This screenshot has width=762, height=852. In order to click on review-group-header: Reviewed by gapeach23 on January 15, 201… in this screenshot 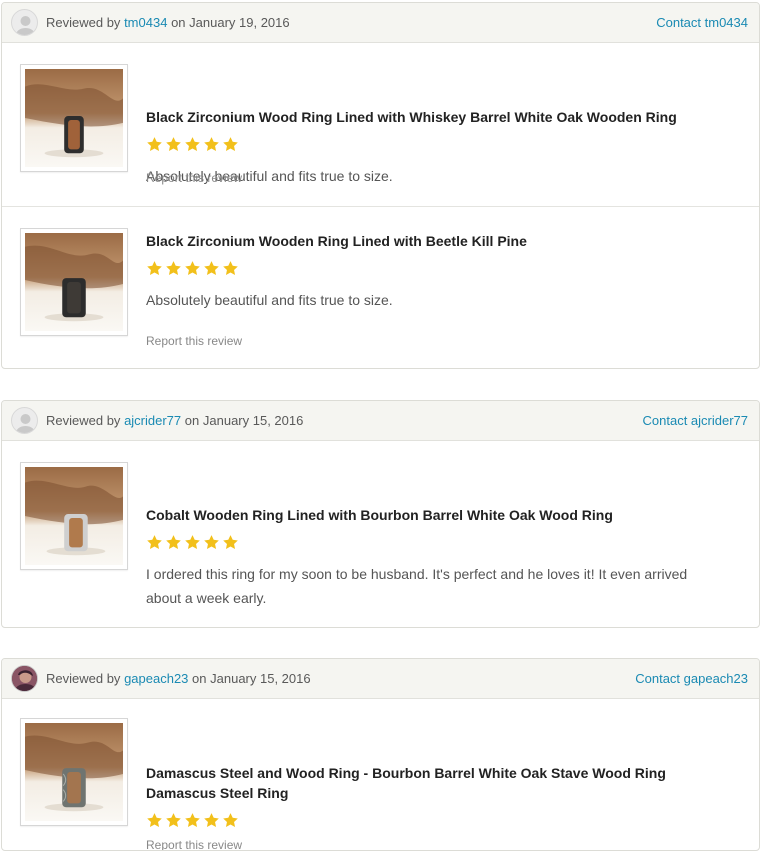, I will do `click(380, 679)`.